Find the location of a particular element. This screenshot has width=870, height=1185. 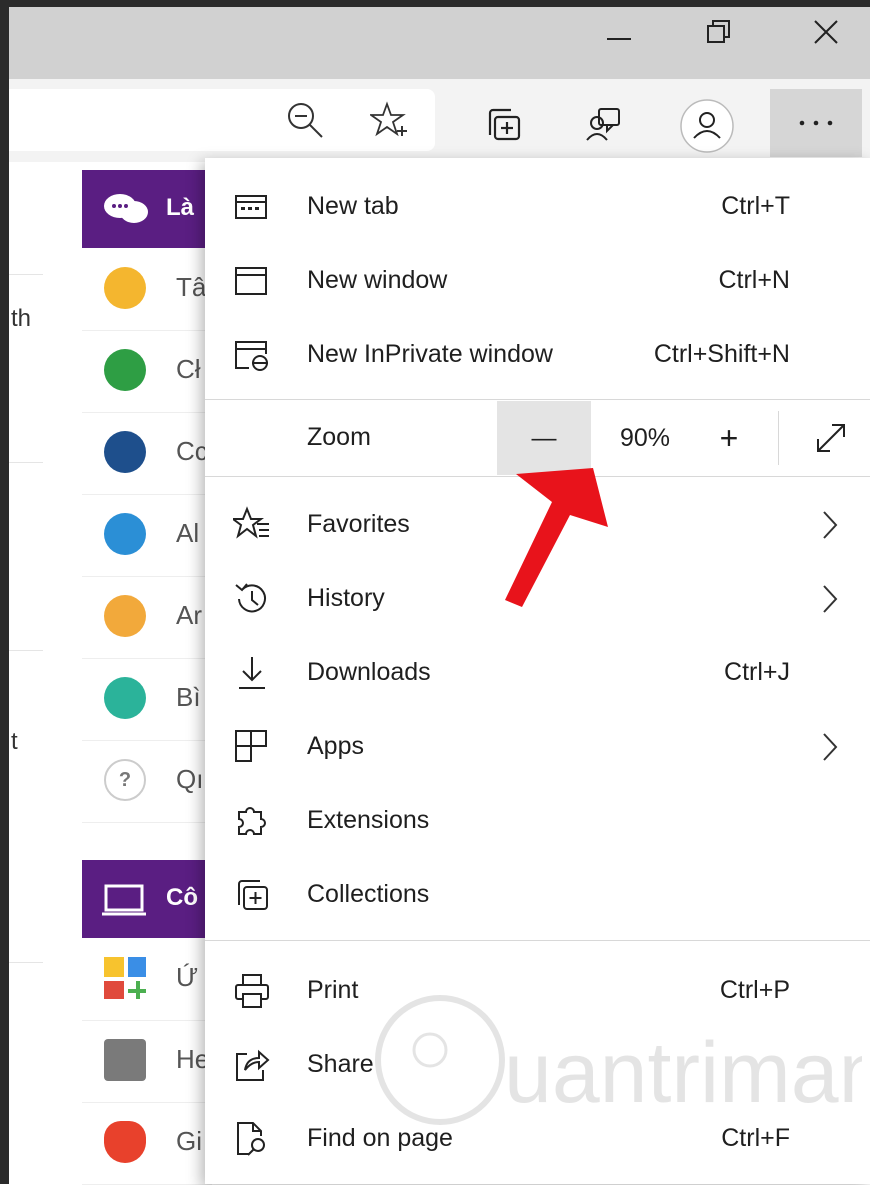

list-item: Cł is located at coordinates (147, 371).